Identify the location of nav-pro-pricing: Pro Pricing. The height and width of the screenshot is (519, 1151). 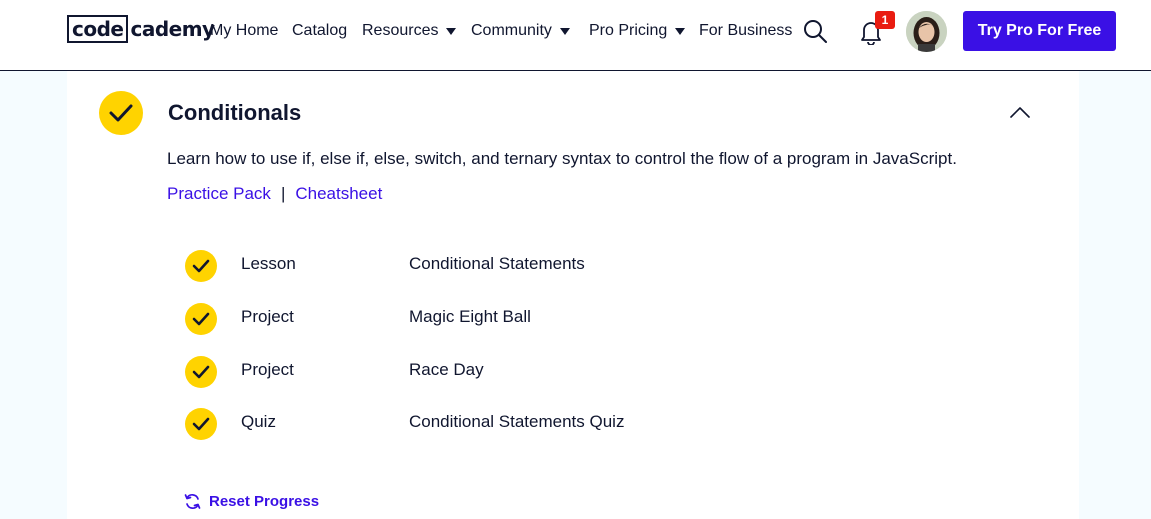
(637, 31).